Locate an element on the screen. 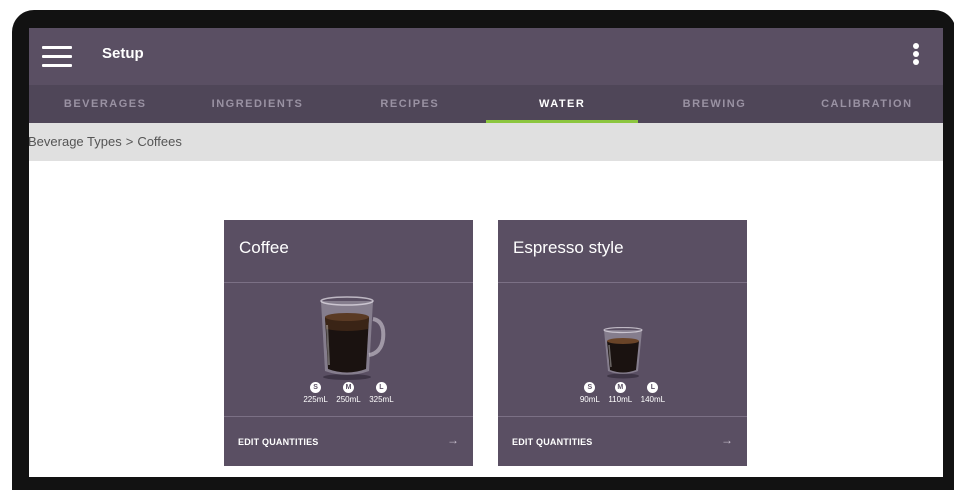 The height and width of the screenshot is (490, 954). breadcrumb-coffees: Coffees is located at coordinates (159, 141).